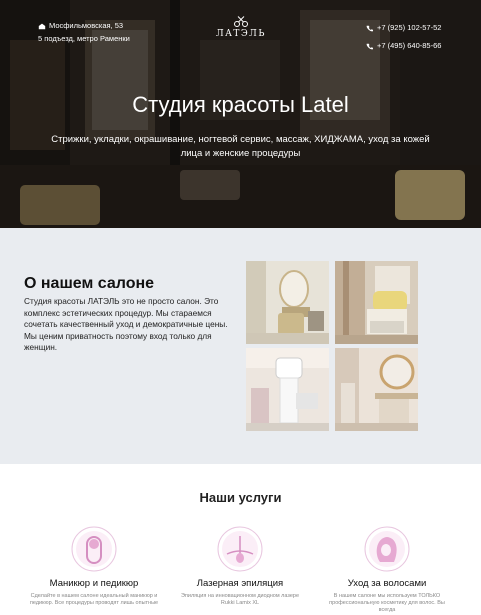 The width and height of the screenshot is (481, 615). What do you see at coordinates (241, 21) in the screenshot?
I see `scissors-logo-icon` at bounding box center [241, 21].